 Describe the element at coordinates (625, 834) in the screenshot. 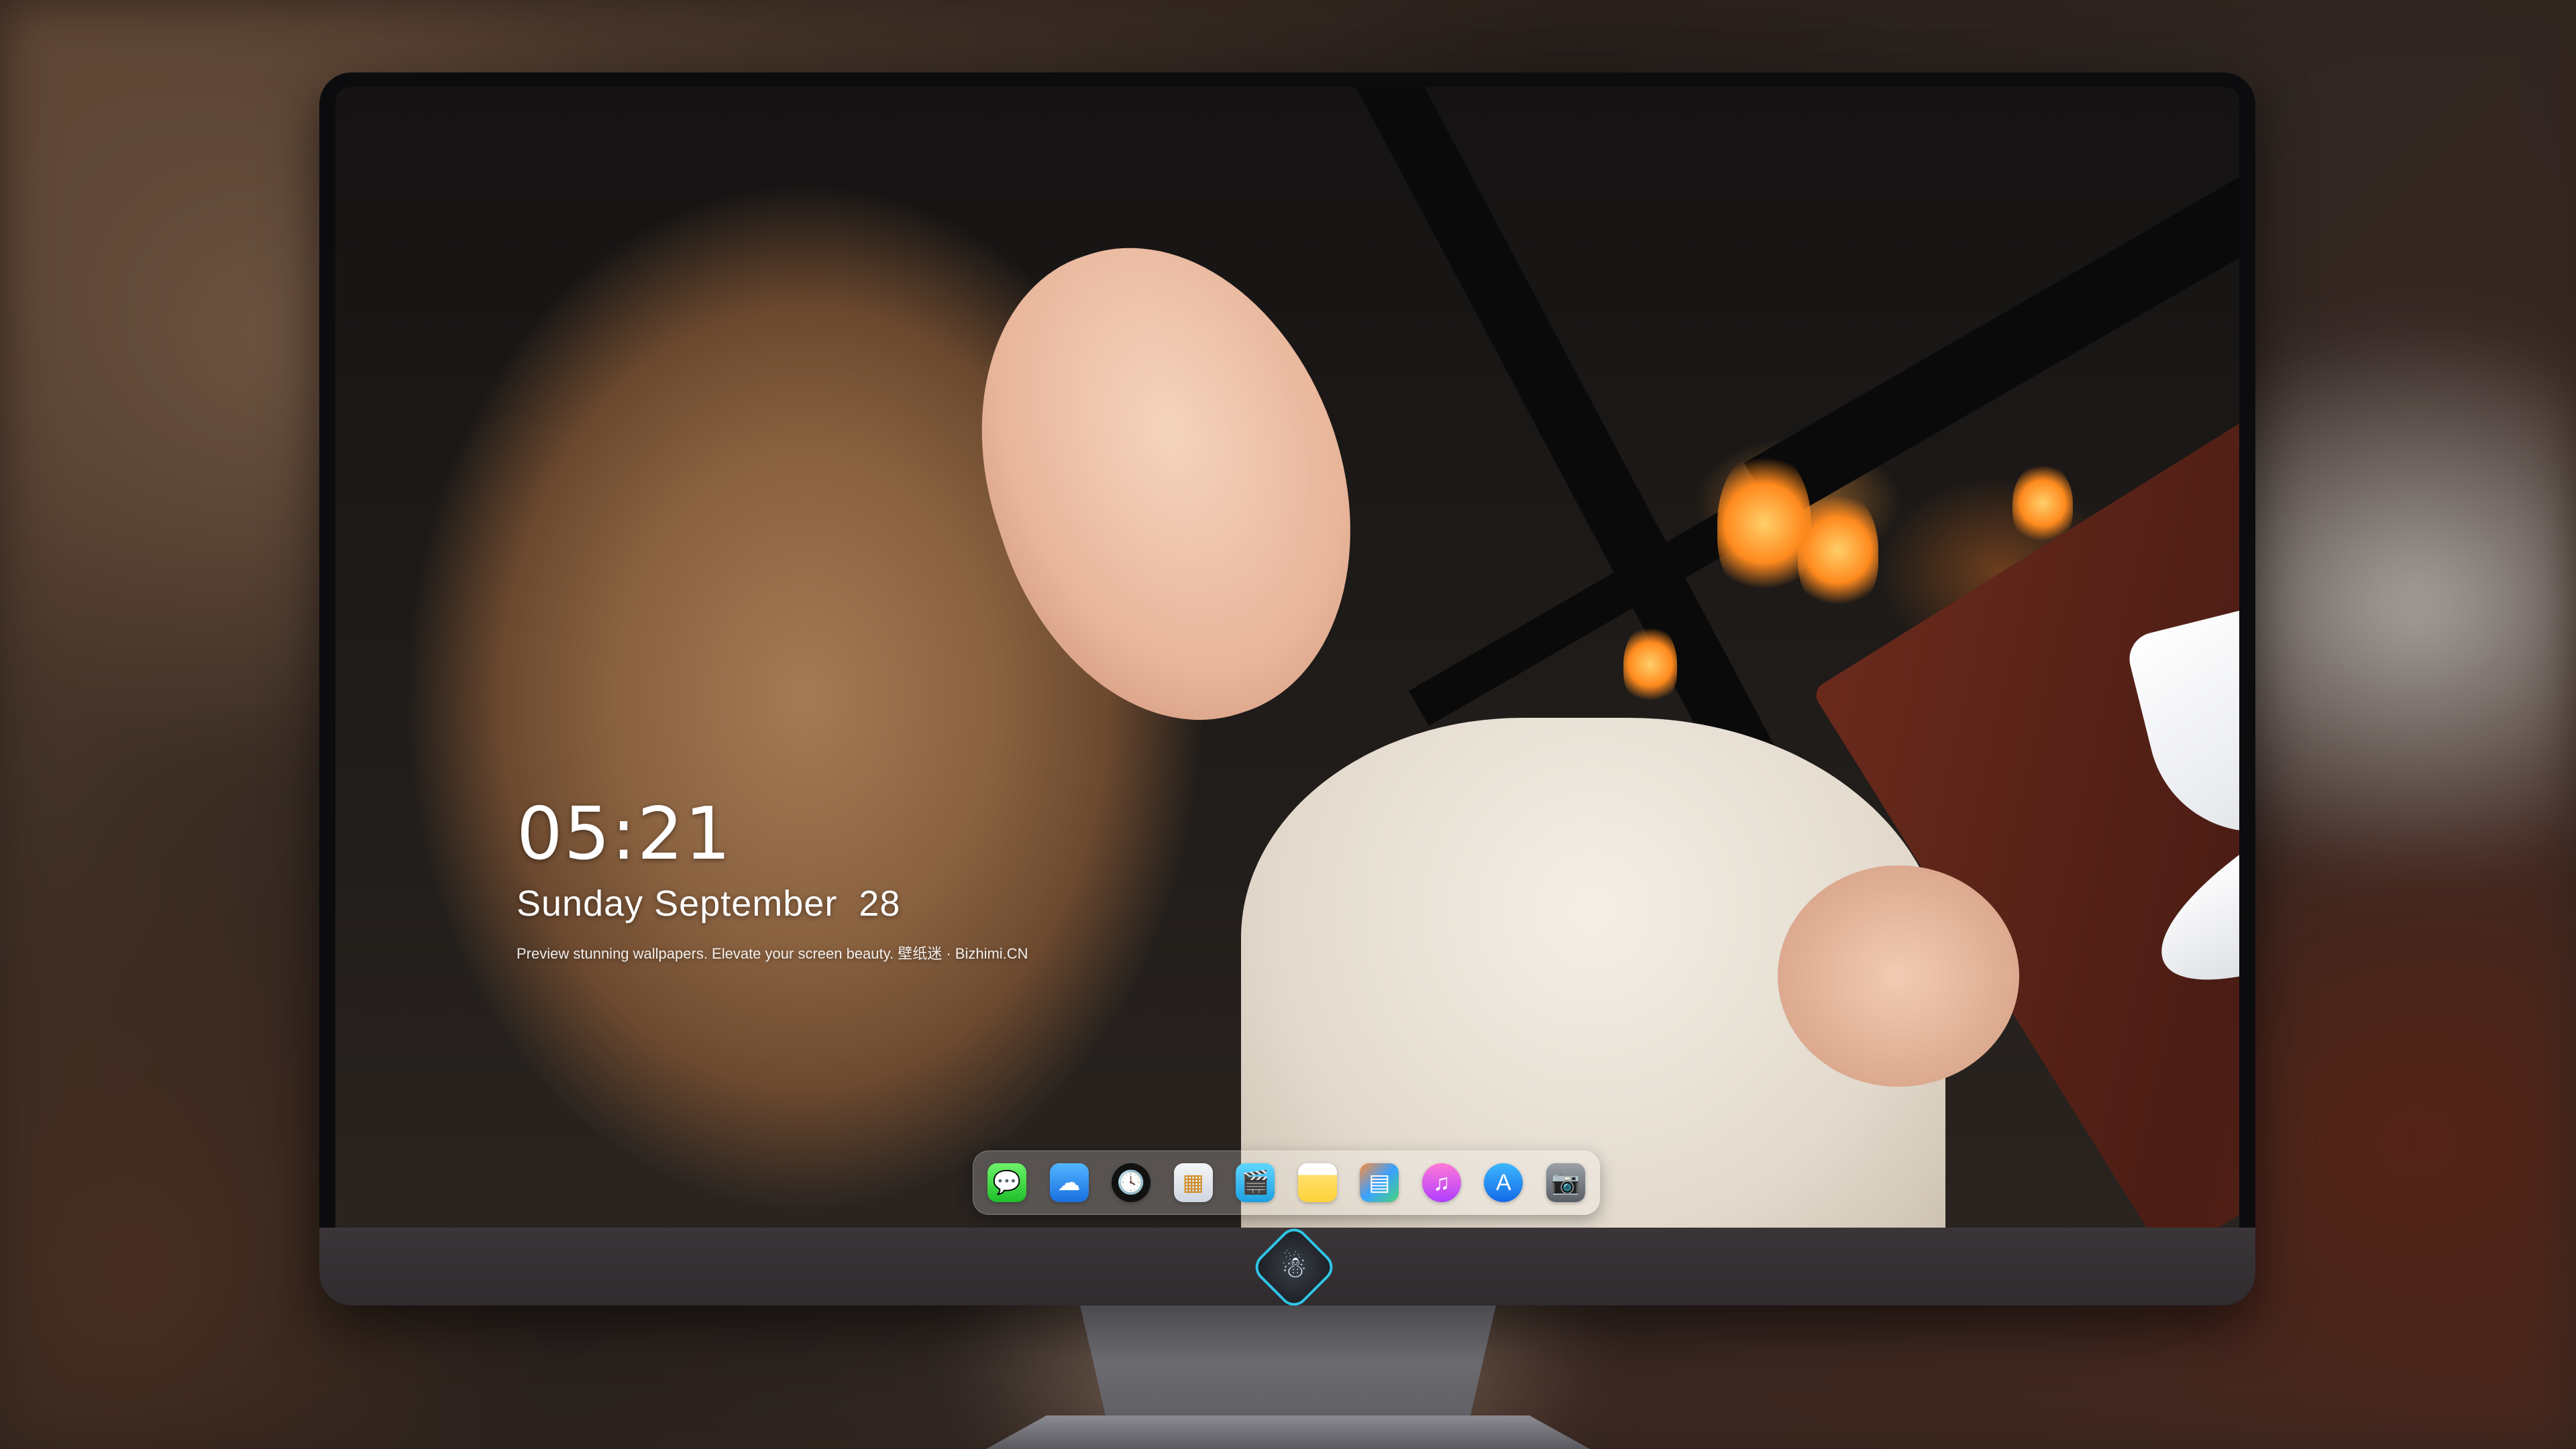

I see `clock-time: 05:21` at that location.